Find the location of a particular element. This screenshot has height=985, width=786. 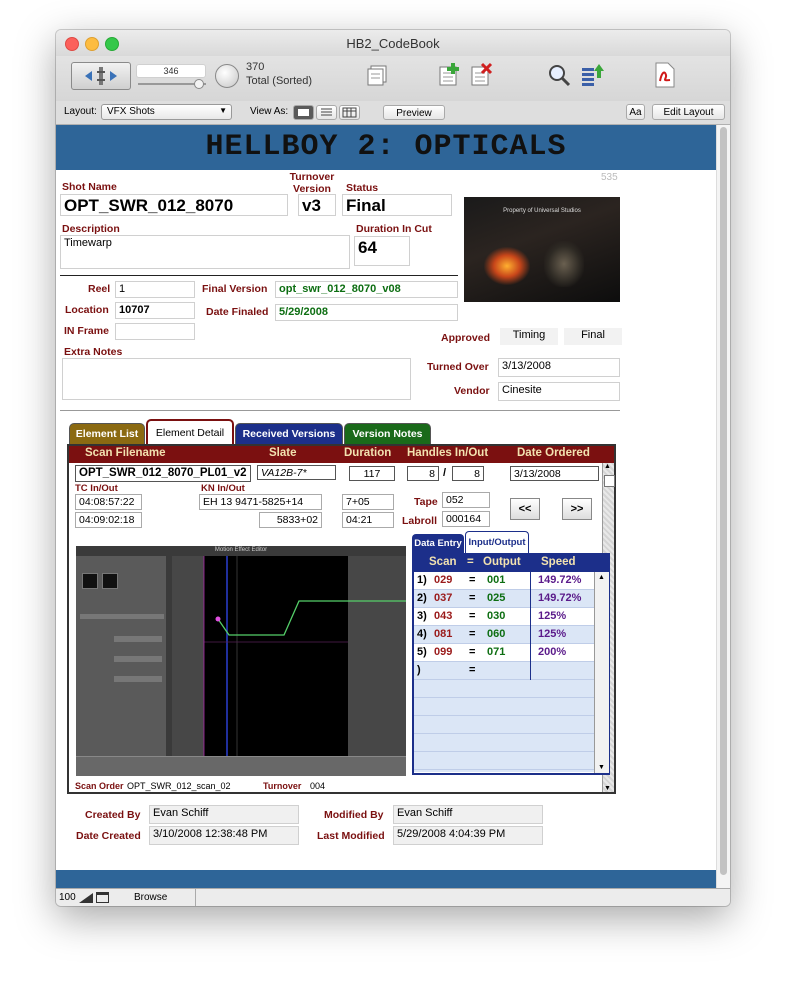

table-row: 1) 029 = 001 149.72% is located at coordinates (504, 581).